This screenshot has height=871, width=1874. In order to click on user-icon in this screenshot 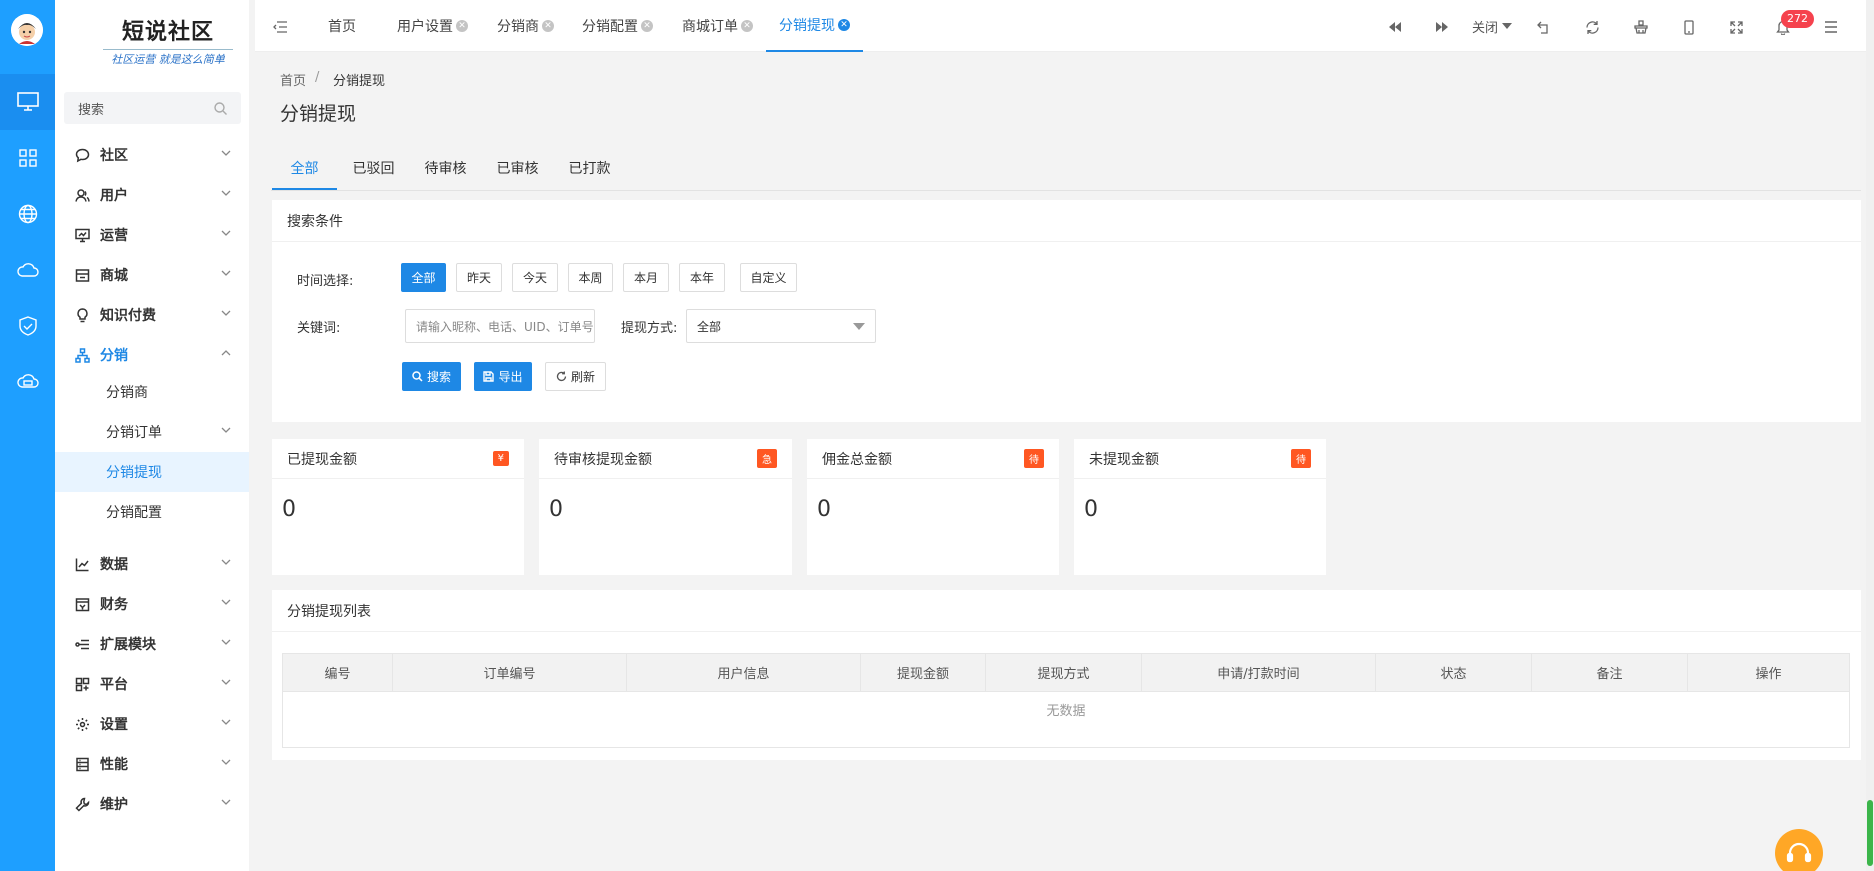, I will do `click(82, 195)`.